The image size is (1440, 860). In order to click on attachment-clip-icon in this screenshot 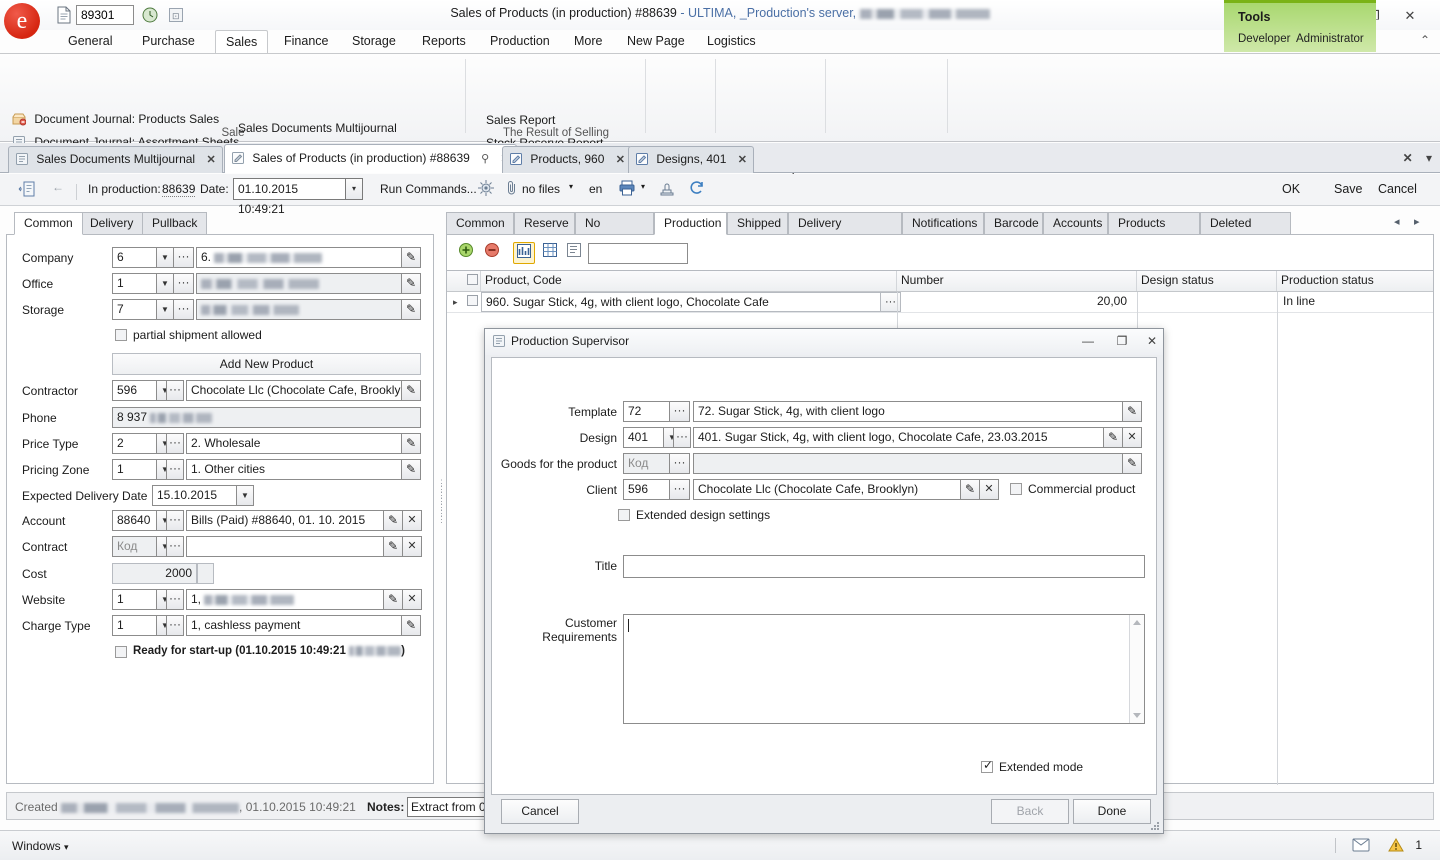, I will do `click(512, 189)`.